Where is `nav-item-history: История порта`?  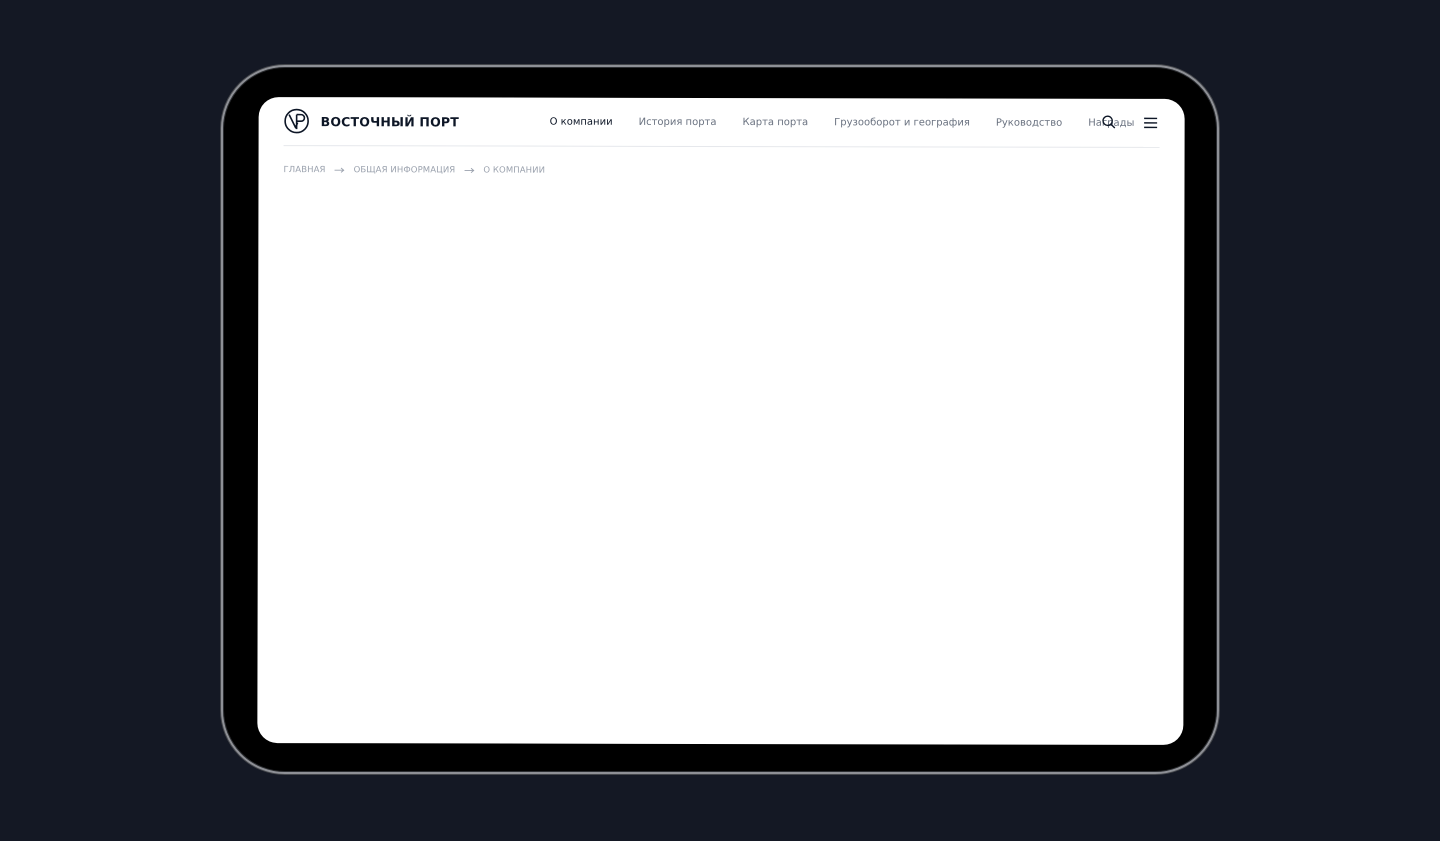 nav-item-history: История порта is located at coordinates (678, 121).